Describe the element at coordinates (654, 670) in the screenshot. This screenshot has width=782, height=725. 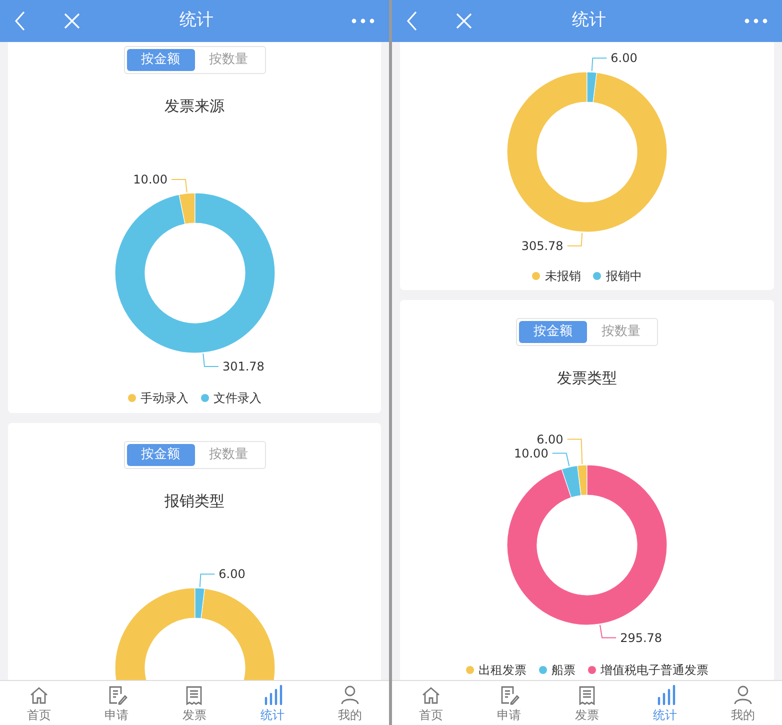
I see `legend-label: 增值税电子普通发票` at that location.